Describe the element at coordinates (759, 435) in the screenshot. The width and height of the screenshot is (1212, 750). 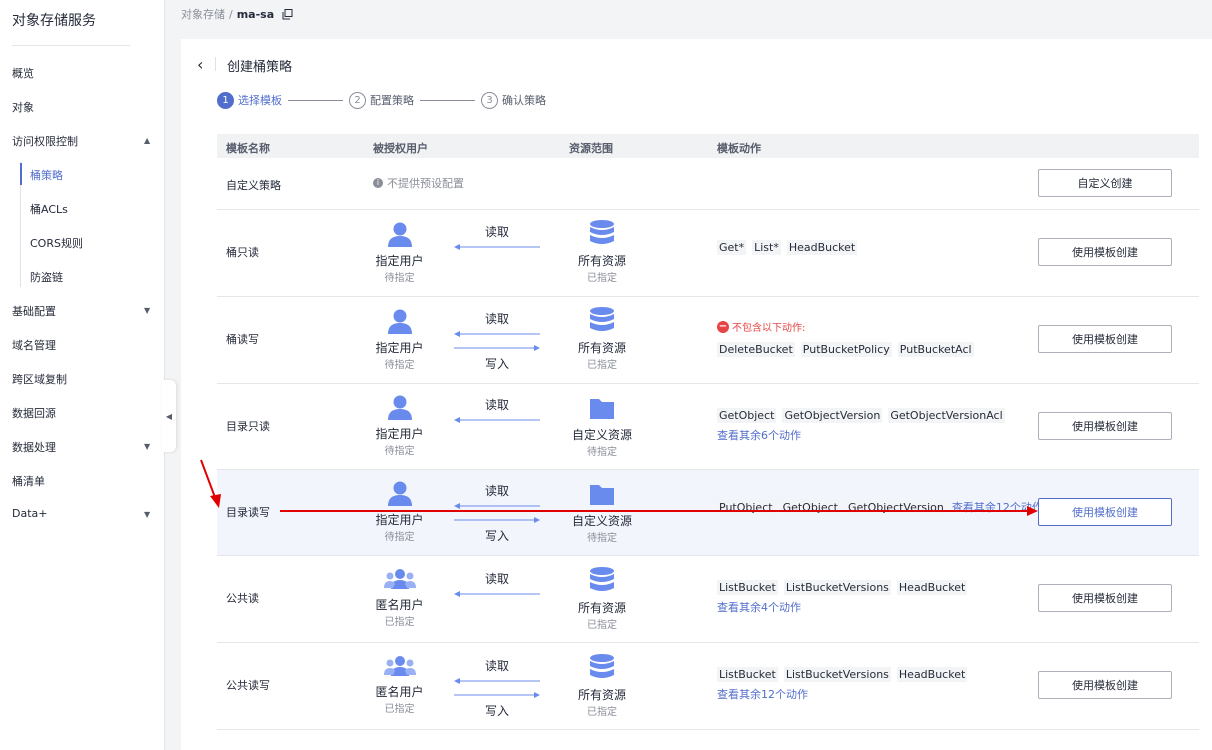
I see `view-more-actions-link: 查看其余6个动作` at that location.